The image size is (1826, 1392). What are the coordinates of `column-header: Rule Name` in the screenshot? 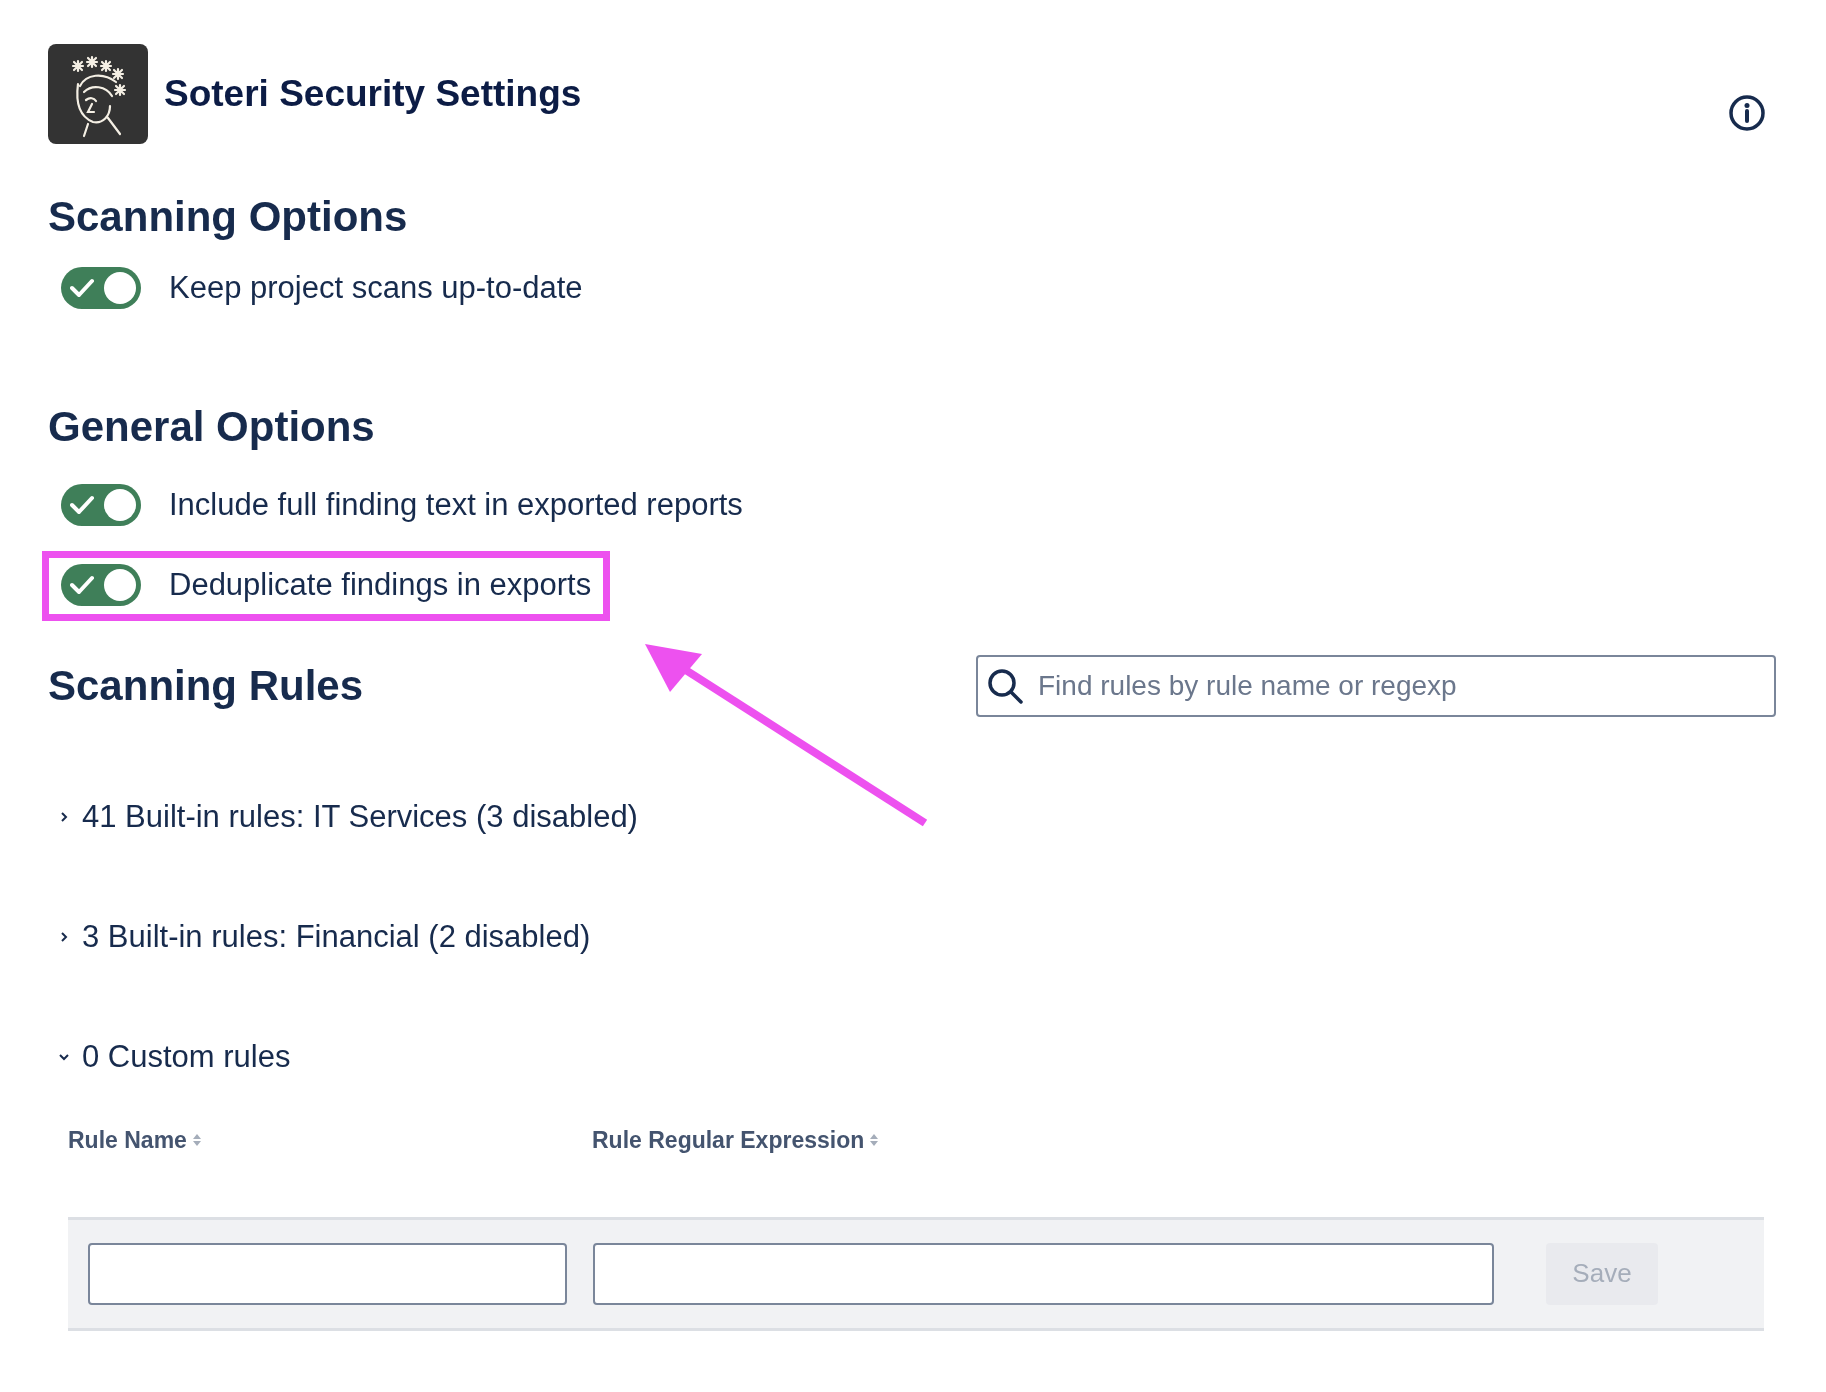 It's located at (127, 1140).